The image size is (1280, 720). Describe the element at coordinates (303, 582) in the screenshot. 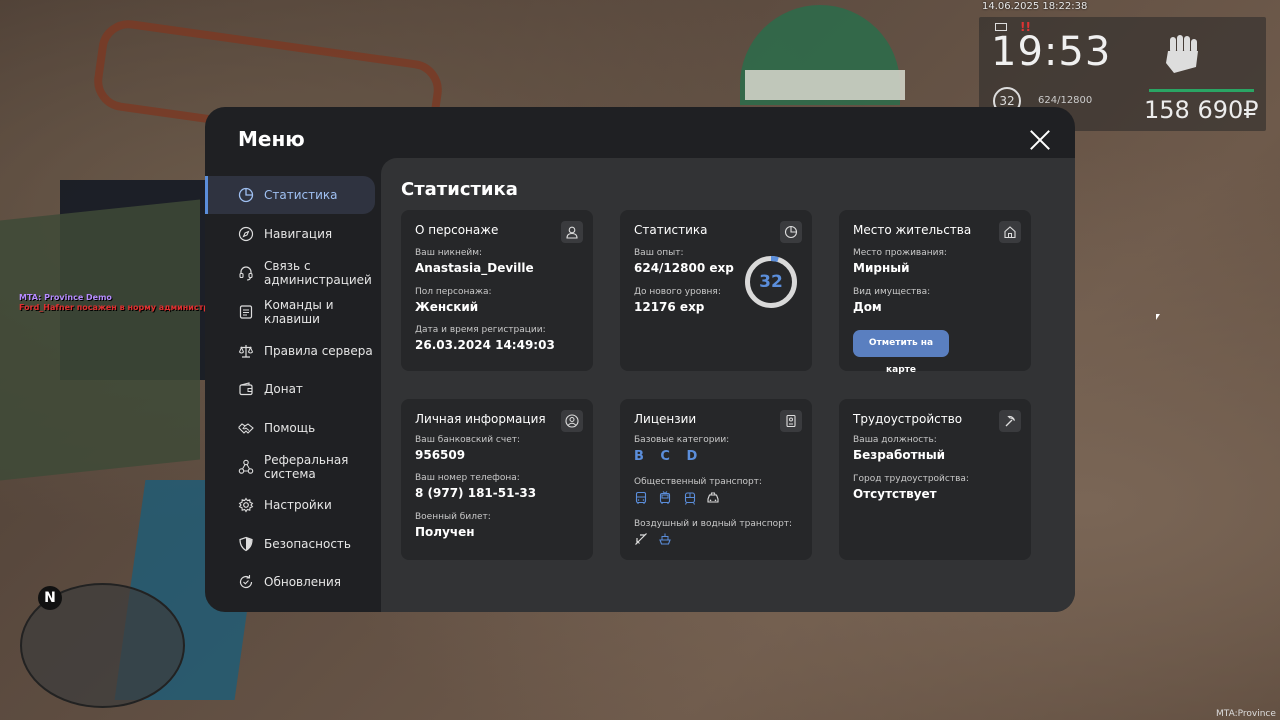

I see `sidebar-item-label: Обновления` at that location.